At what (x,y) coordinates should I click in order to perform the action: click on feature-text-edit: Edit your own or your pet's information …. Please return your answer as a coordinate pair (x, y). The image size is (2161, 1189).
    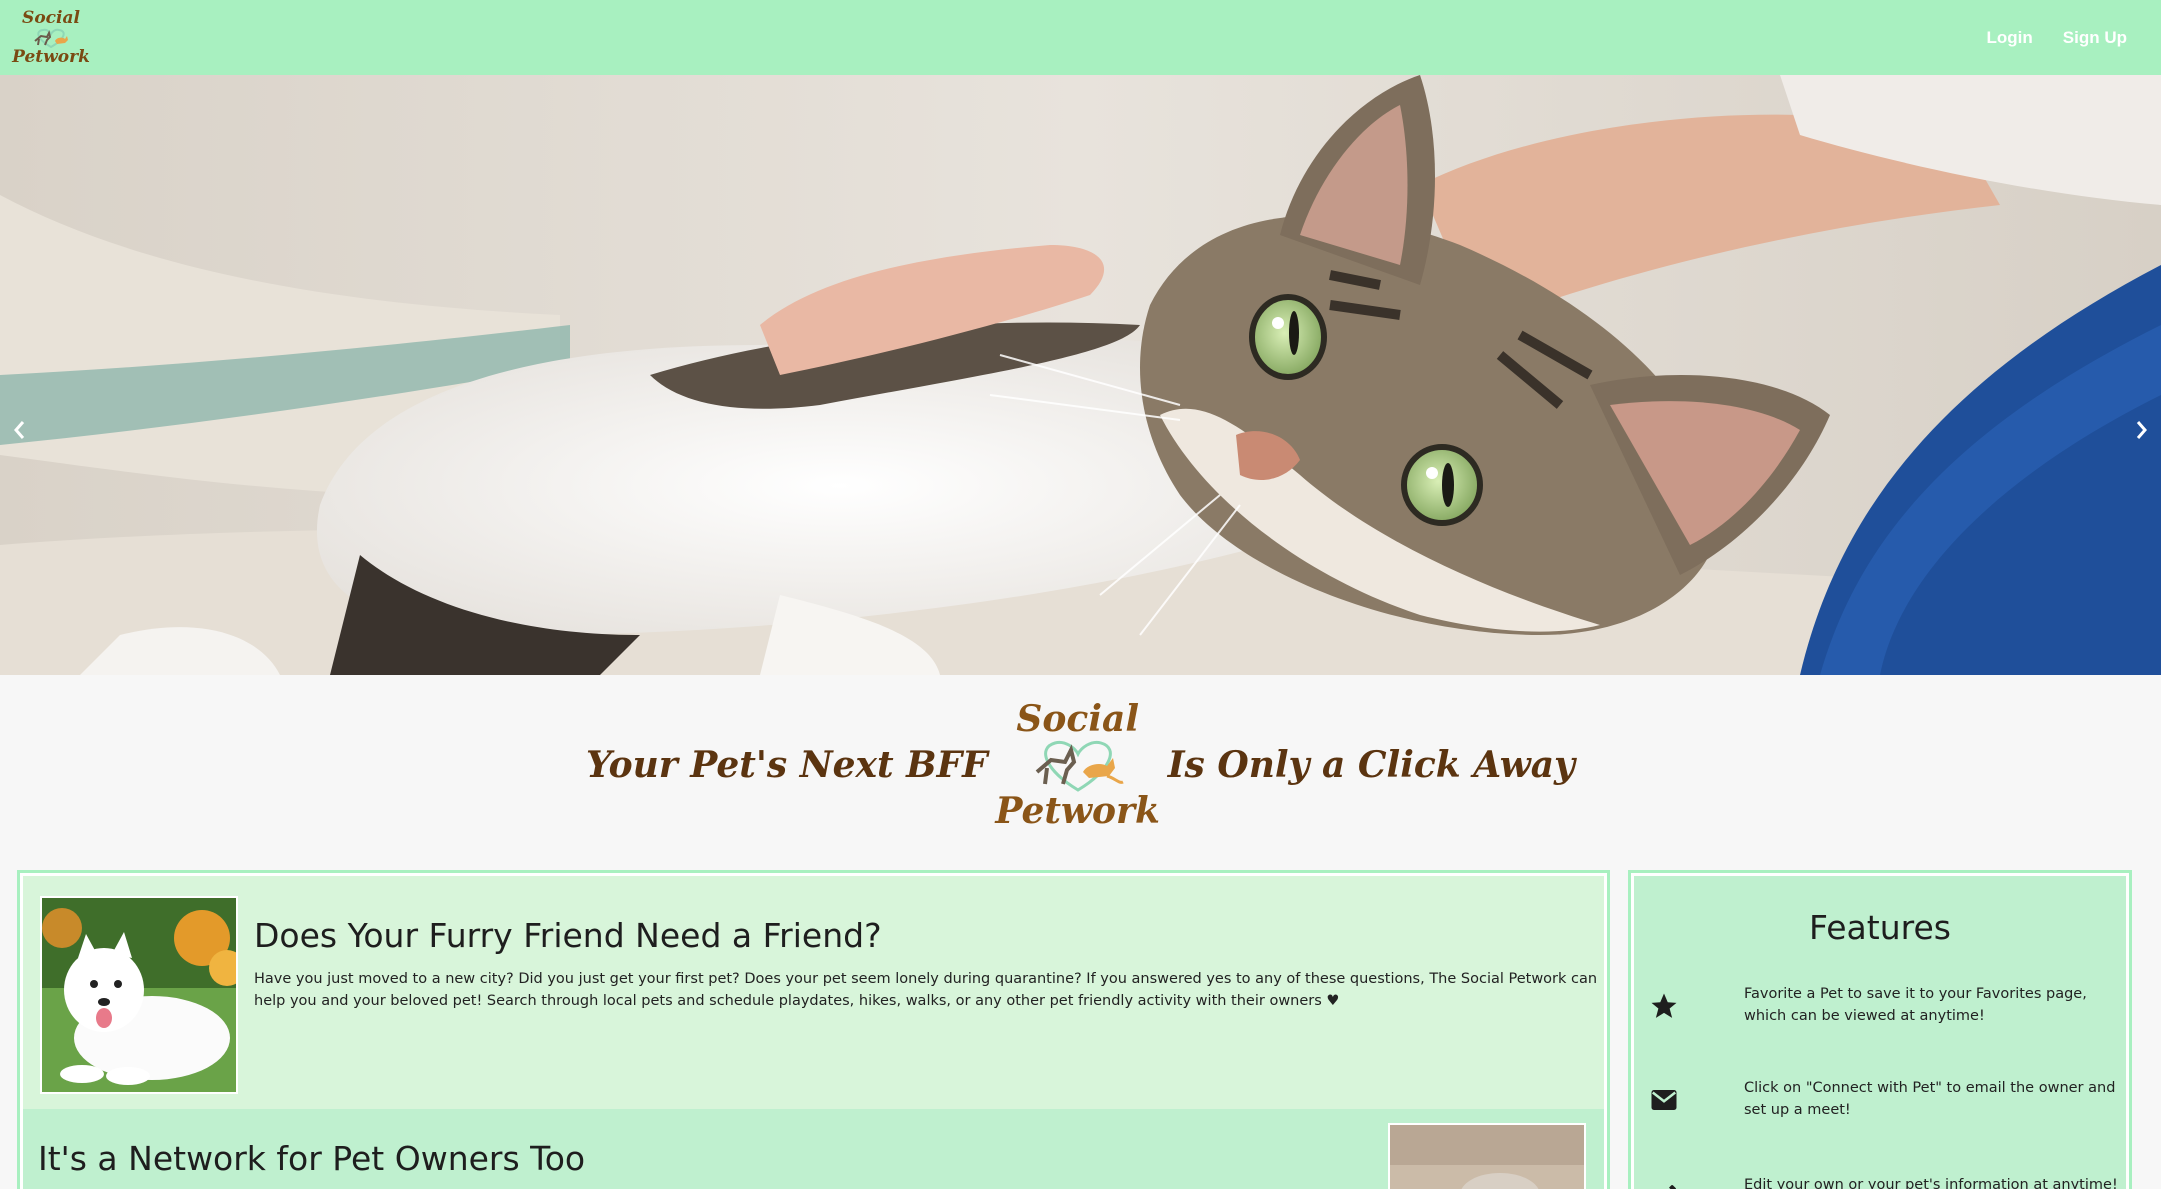
    Looking at the image, I should click on (1931, 1183).